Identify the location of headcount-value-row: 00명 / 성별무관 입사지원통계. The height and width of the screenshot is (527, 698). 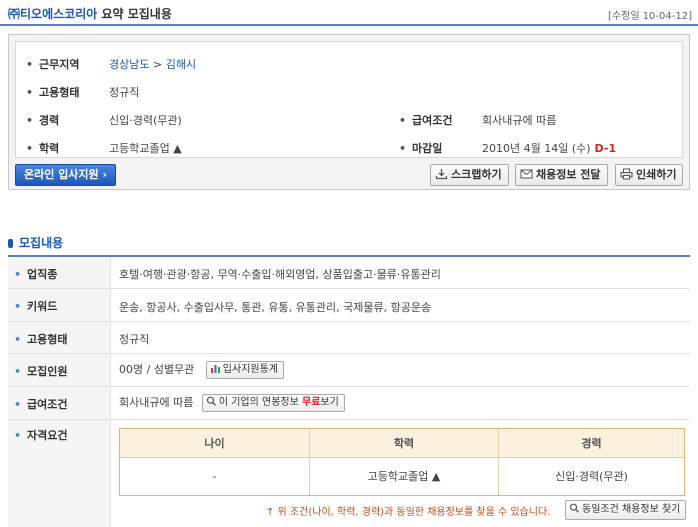
(201, 370).